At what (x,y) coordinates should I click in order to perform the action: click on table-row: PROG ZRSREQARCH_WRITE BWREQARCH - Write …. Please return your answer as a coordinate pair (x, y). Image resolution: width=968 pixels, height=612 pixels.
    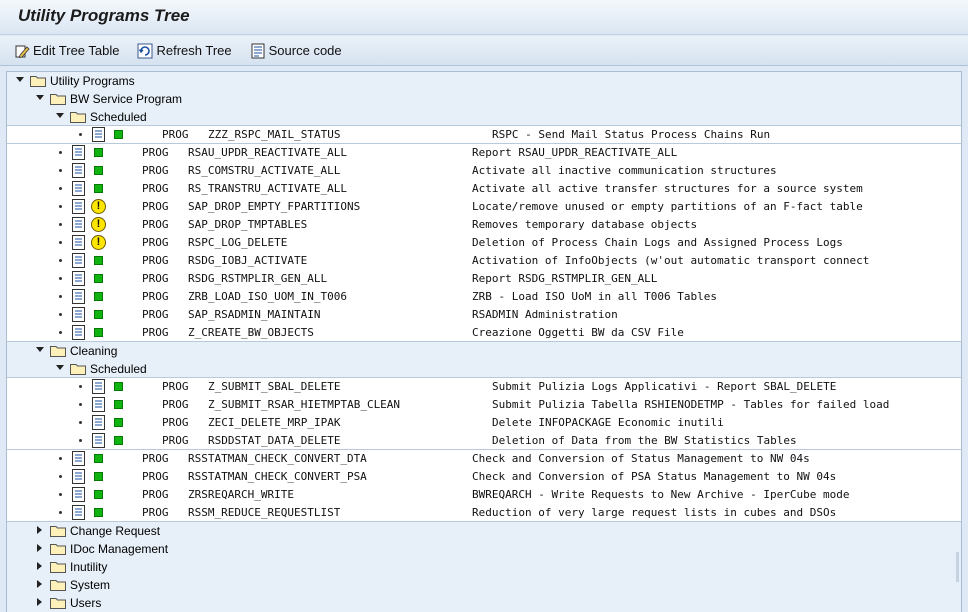
    Looking at the image, I should click on (484, 495).